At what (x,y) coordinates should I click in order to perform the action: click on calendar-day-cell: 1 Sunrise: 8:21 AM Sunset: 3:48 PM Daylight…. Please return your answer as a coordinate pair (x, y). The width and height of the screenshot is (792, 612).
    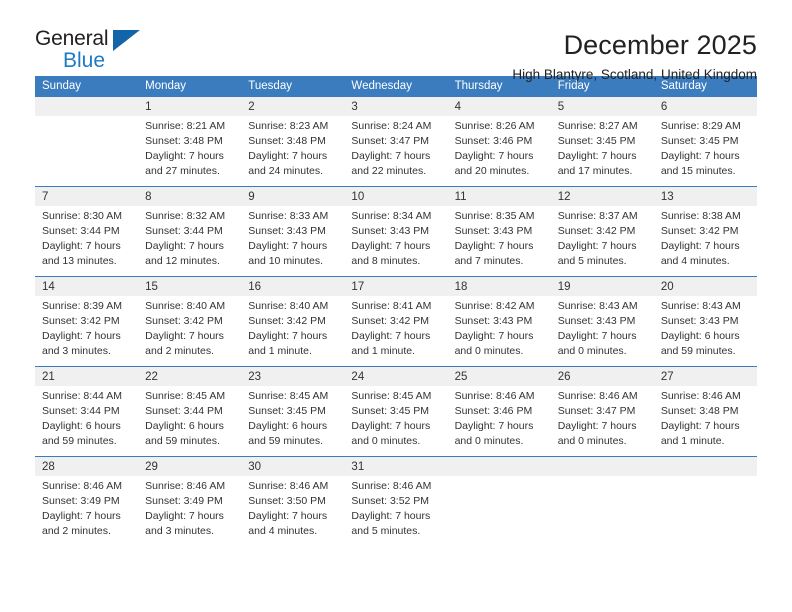
    Looking at the image, I should click on (190, 141).